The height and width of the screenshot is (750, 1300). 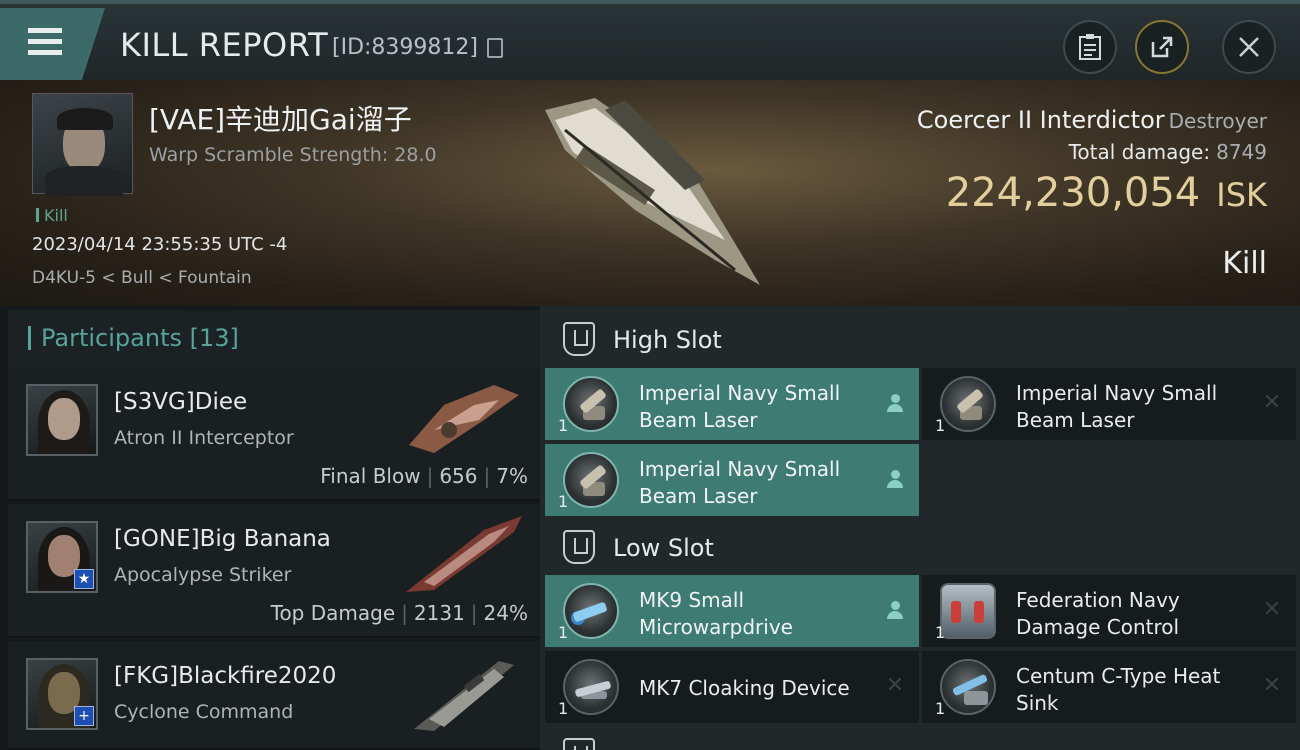 I want to click on close-icon, so click(x=1249, y=47).